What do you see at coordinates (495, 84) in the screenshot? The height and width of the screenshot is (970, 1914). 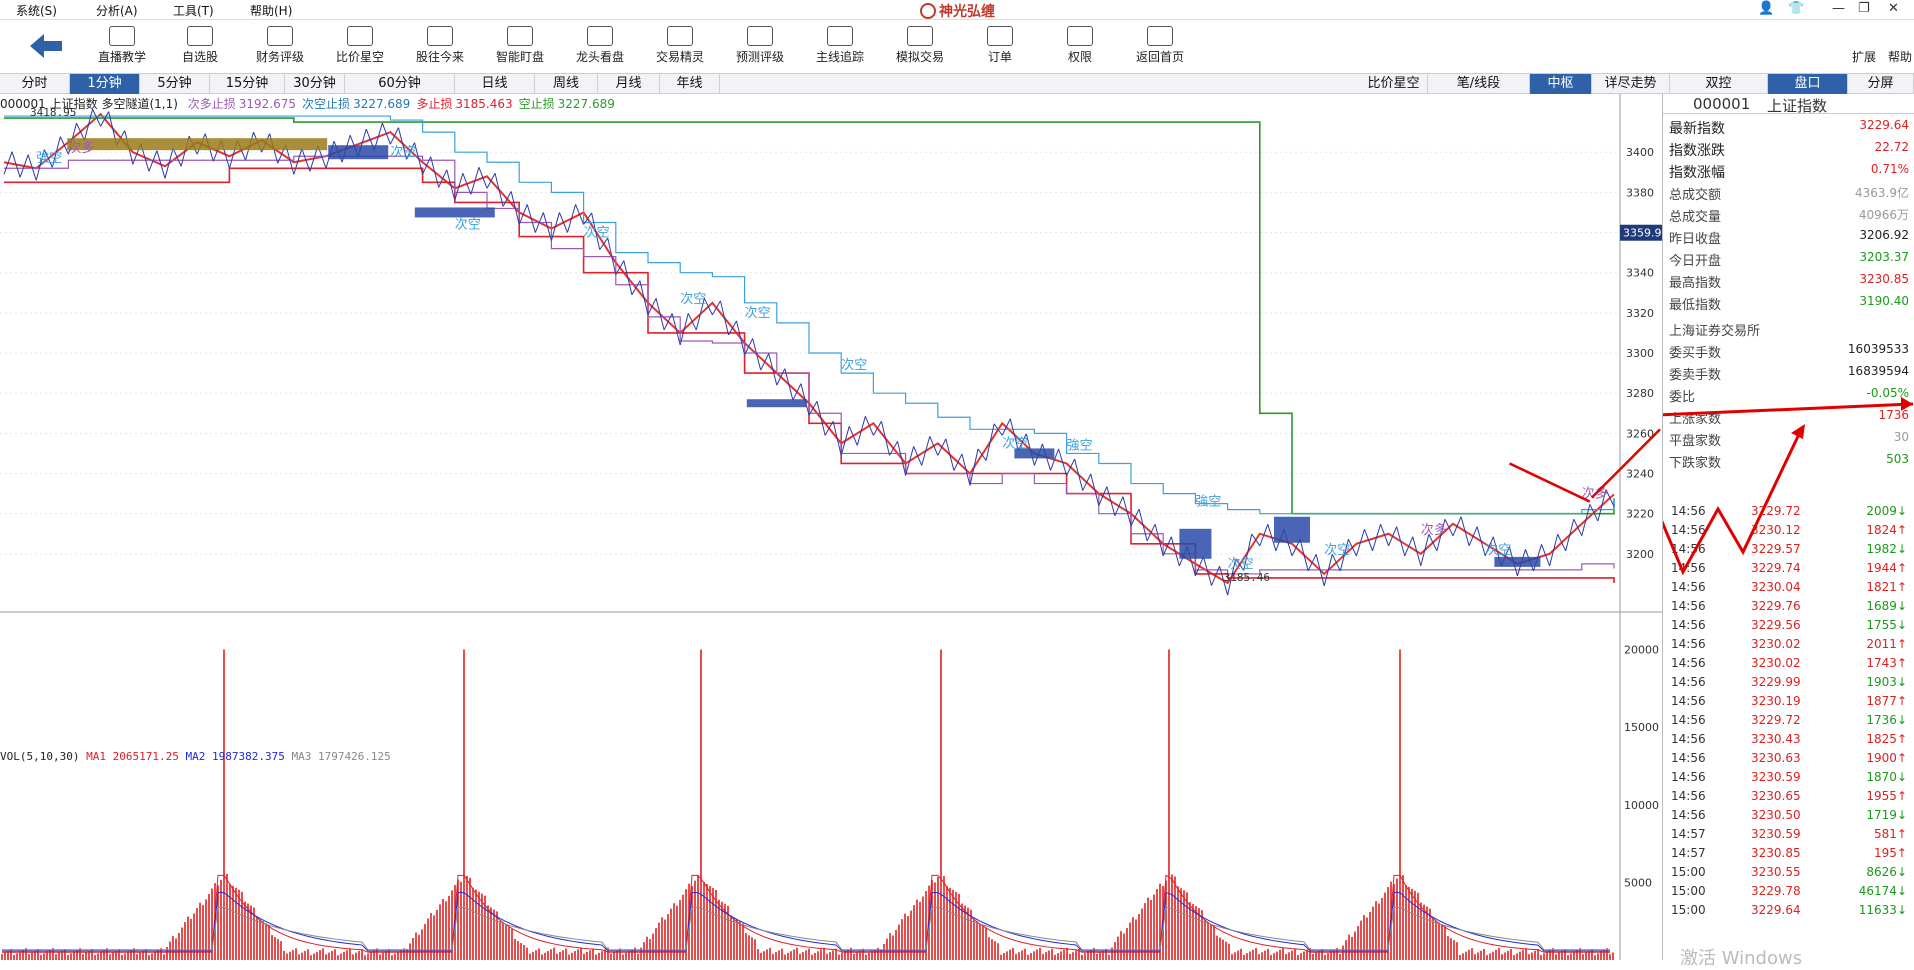 I see `period-tab-6: 日线` at bounding box center [495, 84].